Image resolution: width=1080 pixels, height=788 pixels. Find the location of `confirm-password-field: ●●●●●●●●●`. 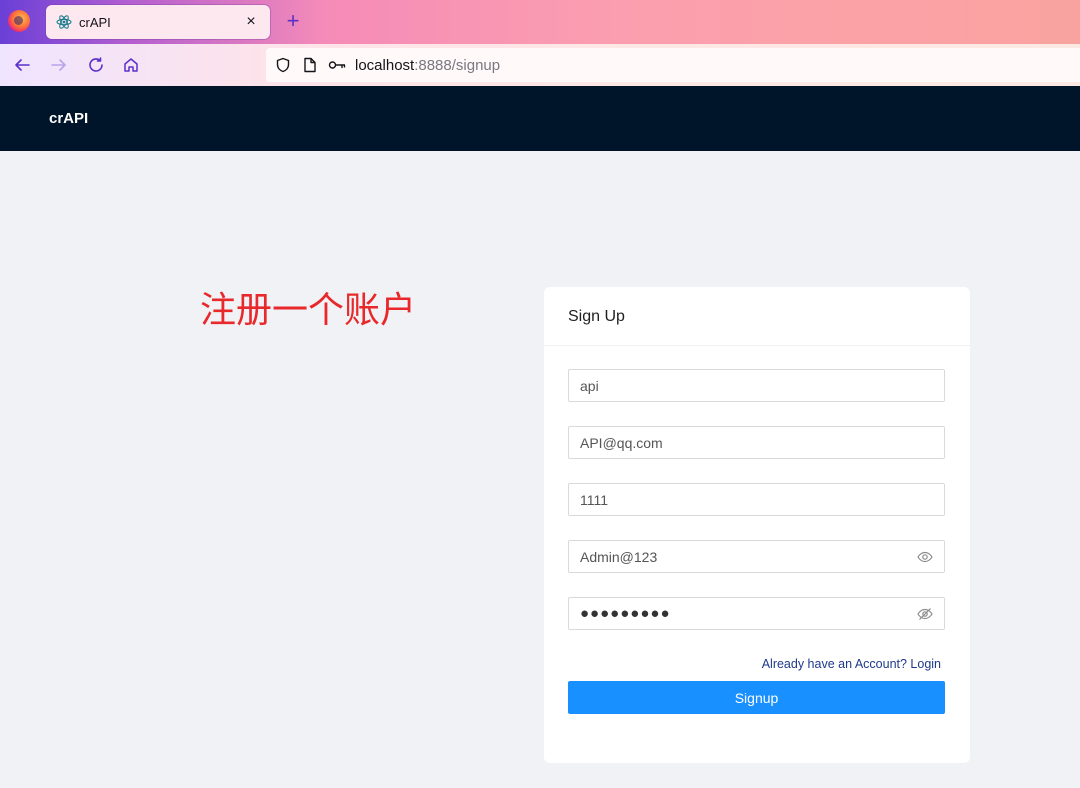

confirm-password-field: ●●●●●●●●● is located at coordinates (756, 613).